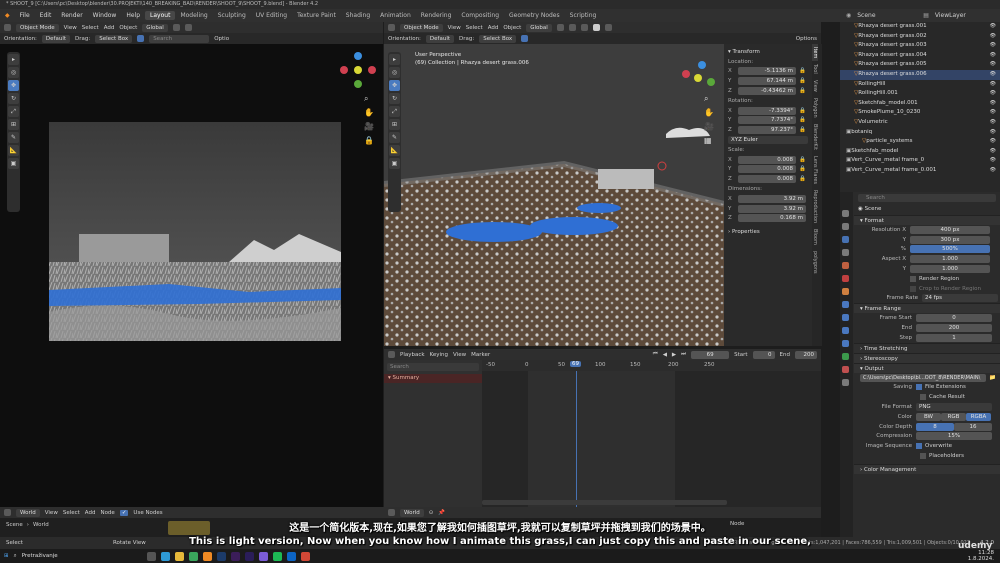 The image size is (1000, 563). What do you see at coordinates (845, 239) in the screenshot?
I see `output-props-icon` at bounding box center [845, 239].